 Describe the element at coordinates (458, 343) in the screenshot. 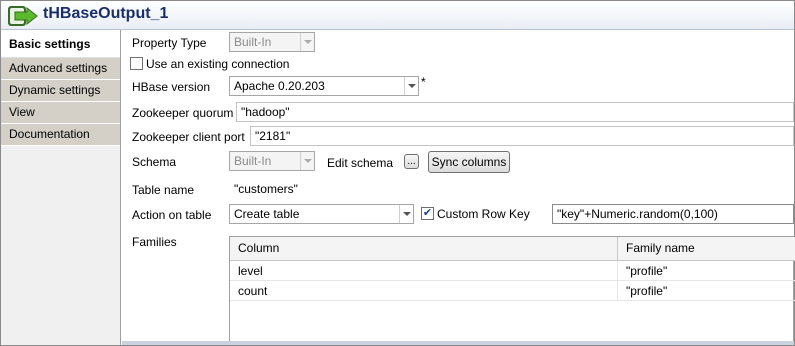

I see `panel-bottom-border` at that location.